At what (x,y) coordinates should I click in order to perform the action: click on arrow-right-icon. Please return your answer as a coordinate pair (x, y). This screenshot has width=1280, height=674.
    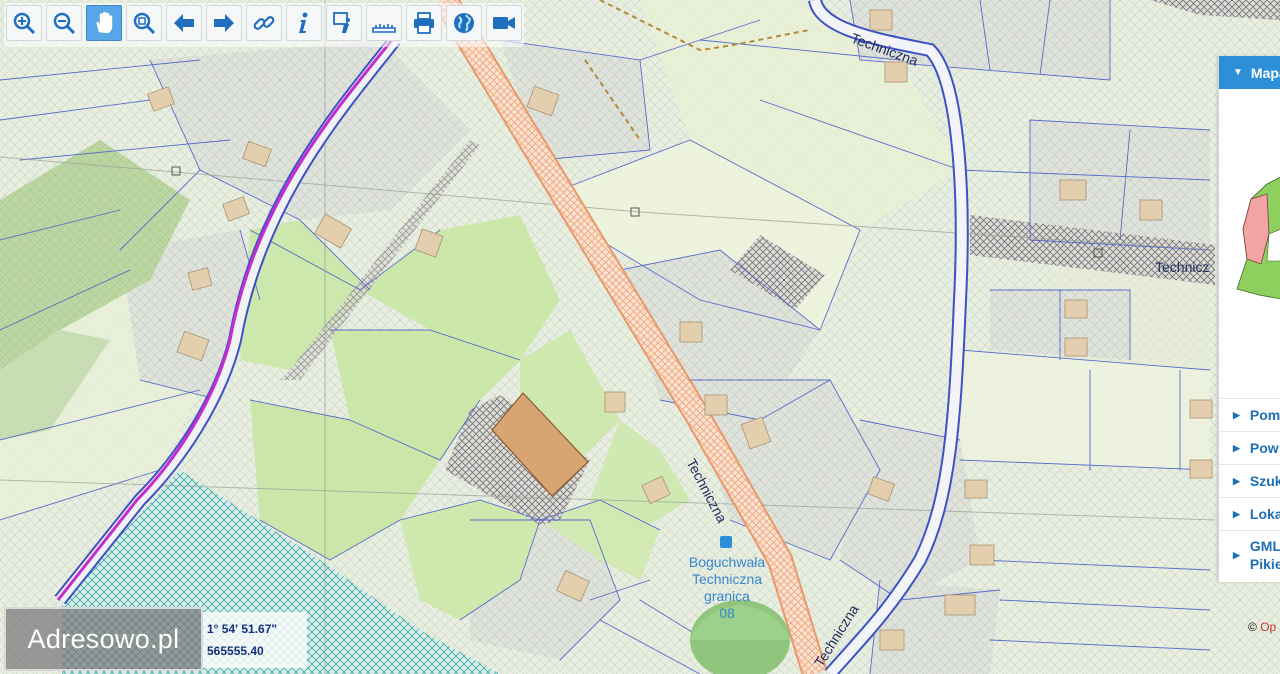
    Looking at the image, I should click on (224, 23).